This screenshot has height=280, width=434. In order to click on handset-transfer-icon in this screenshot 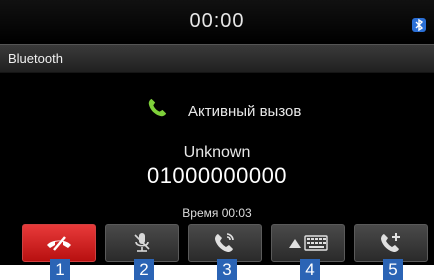, I will do `click(224, 242)`.